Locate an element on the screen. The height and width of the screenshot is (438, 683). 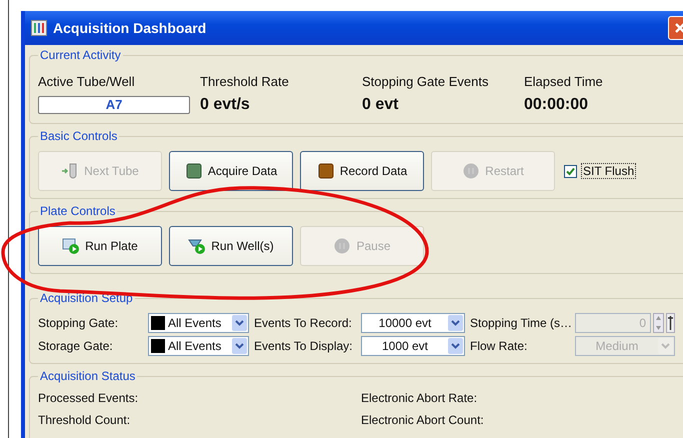
section-title: Current Activity is located at coordinates (80, 55).